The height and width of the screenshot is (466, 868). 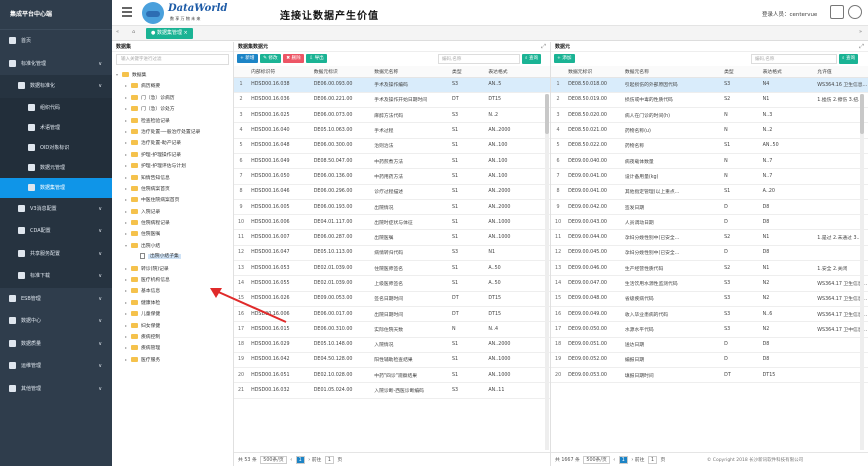 I want to click on tree-node: ▸ 入院记录, so click(x=172, y=211).